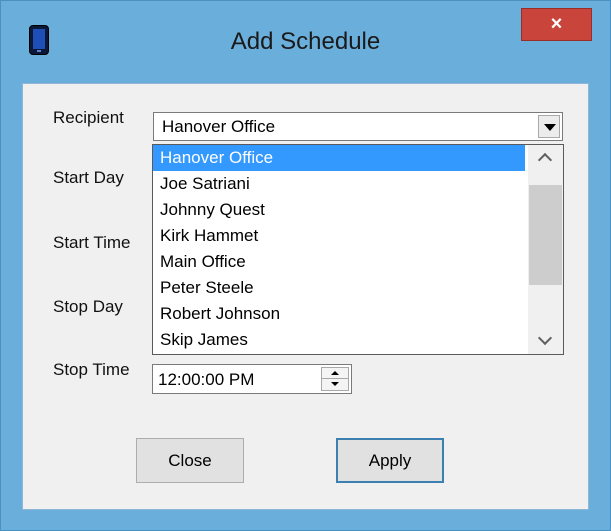 The image size is (611, 531). I want to click on scroll-up-icon, so click(545, 158).